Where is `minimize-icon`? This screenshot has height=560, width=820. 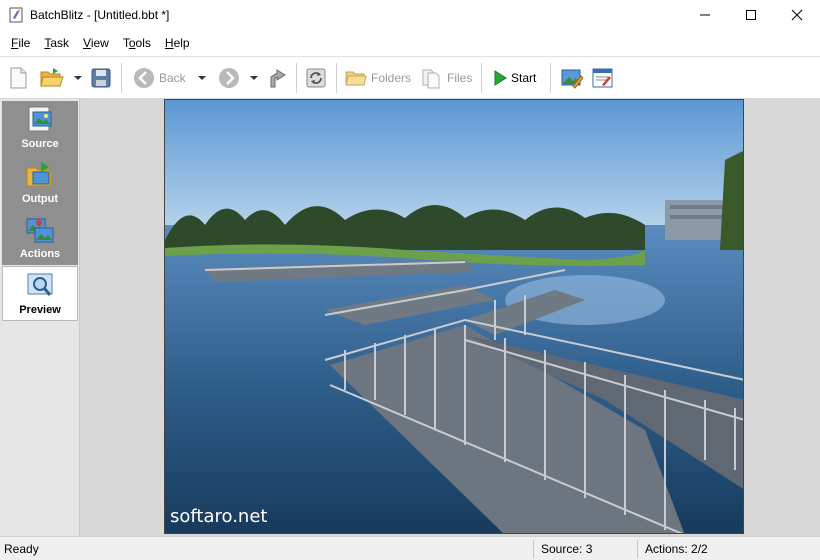
minimize-icon is located at coordinates (705, 15).